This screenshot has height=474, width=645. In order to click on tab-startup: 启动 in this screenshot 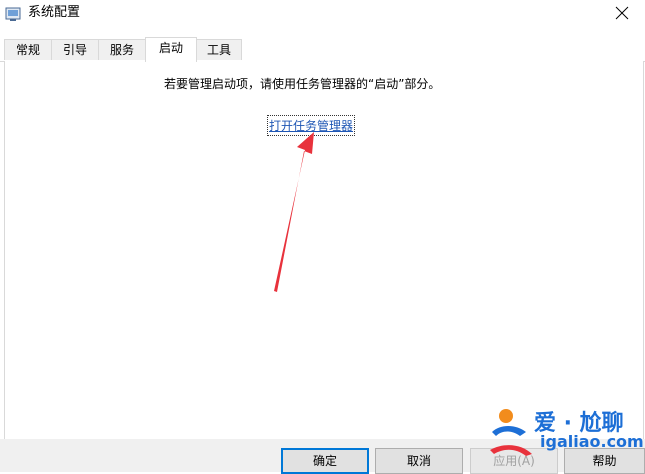, I will do `click(171, 49)`.